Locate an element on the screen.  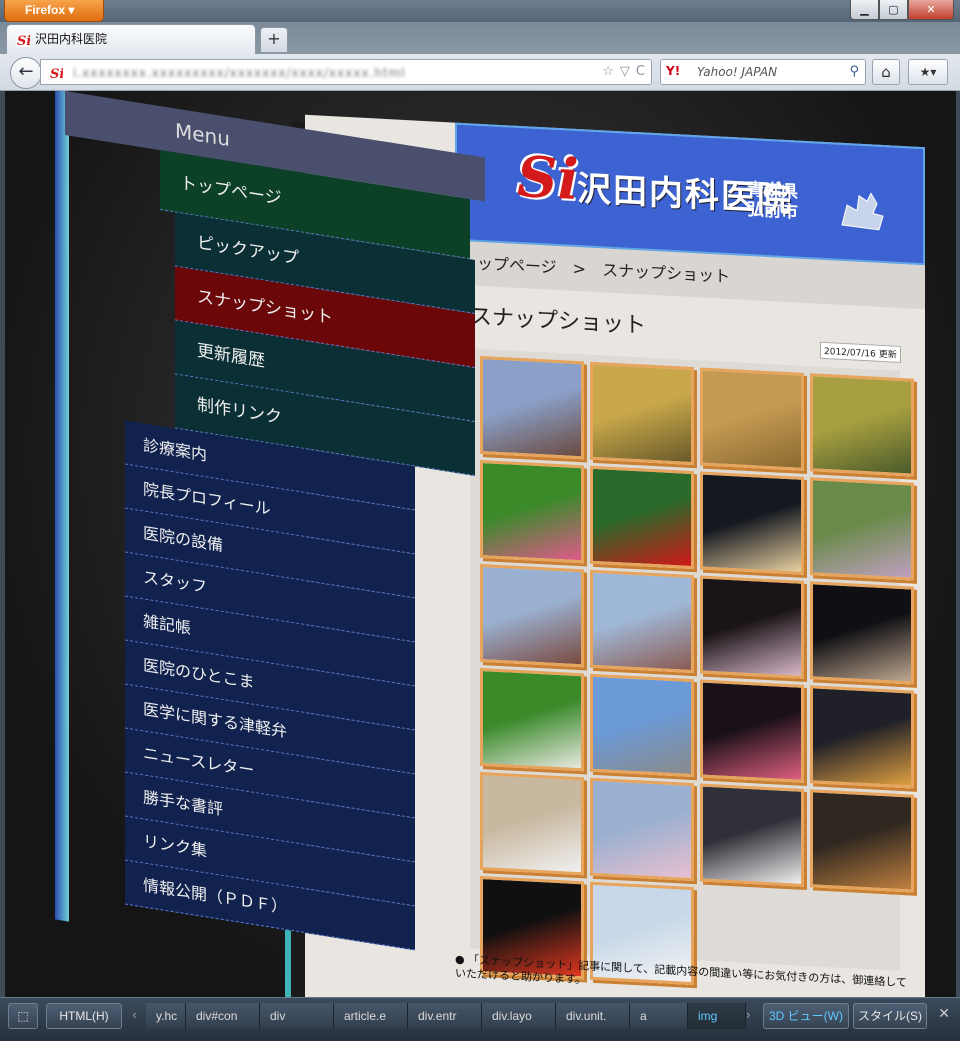
node-crumb: y.hc is located at coordinates (166, 1016).